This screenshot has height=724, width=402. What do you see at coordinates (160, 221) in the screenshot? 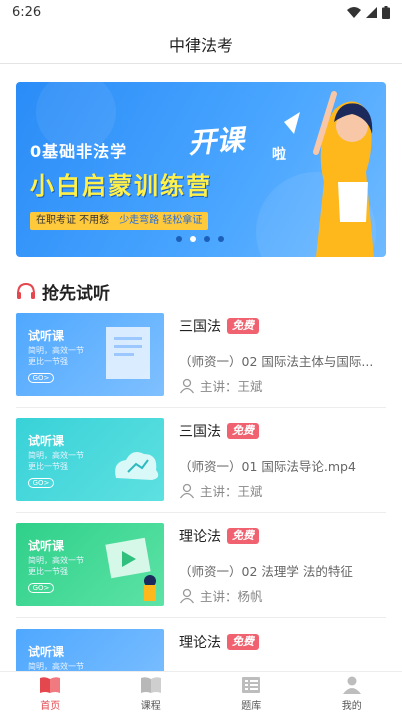
I see `banner-tag-sub: 少走弯路 轻松拿证` at bounding box center [160, 221].